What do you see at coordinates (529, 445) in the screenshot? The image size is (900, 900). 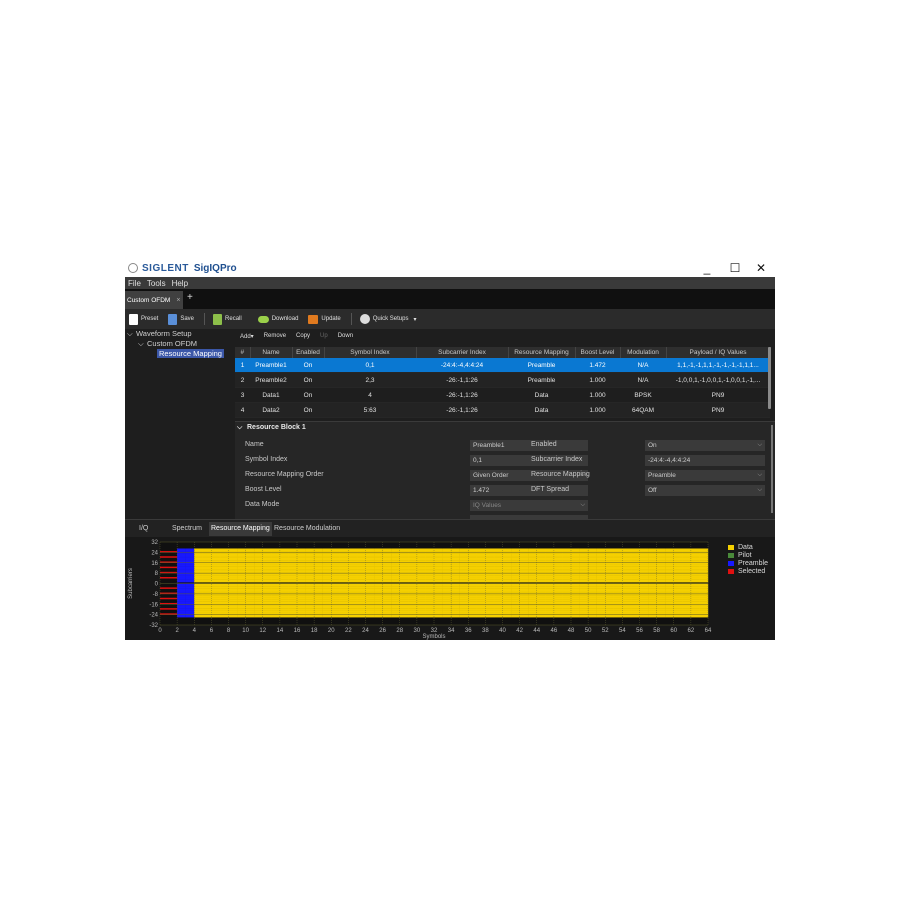 I see `name-input: Preamble1` at bounding box center [529, 445].